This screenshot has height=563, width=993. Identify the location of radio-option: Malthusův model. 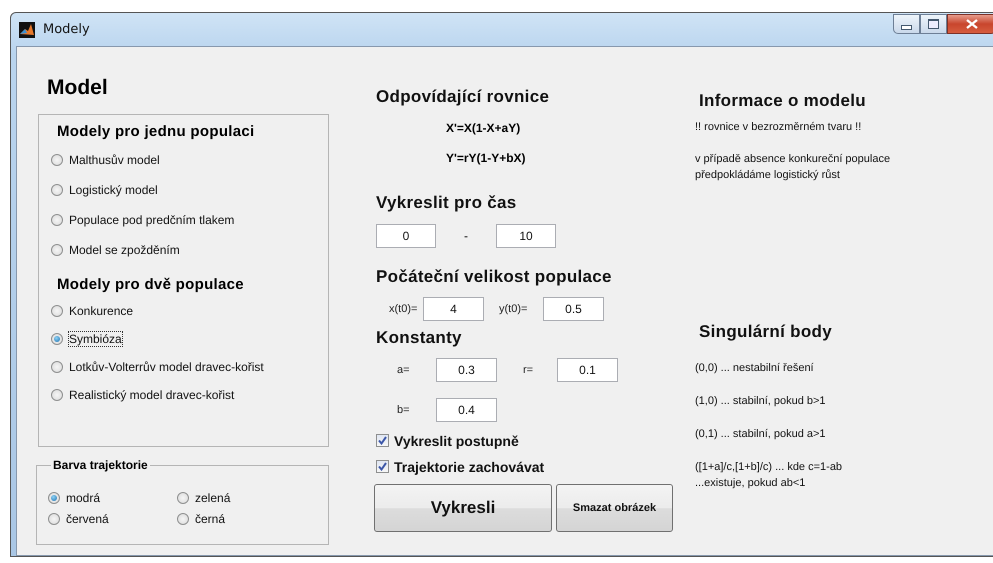
(189, 159).